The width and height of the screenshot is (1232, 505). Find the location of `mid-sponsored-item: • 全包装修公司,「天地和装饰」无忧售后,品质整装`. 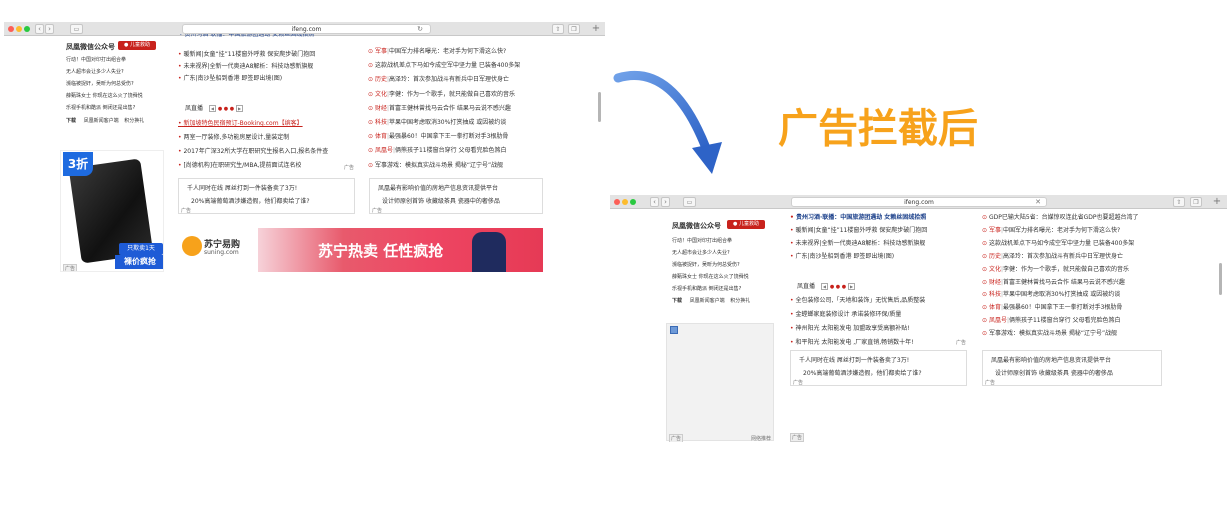

mid-sponsored-item: • 全包装修公司,「天地和装饰」无忧售后,品质整装 is located at coordinates (857, 299).